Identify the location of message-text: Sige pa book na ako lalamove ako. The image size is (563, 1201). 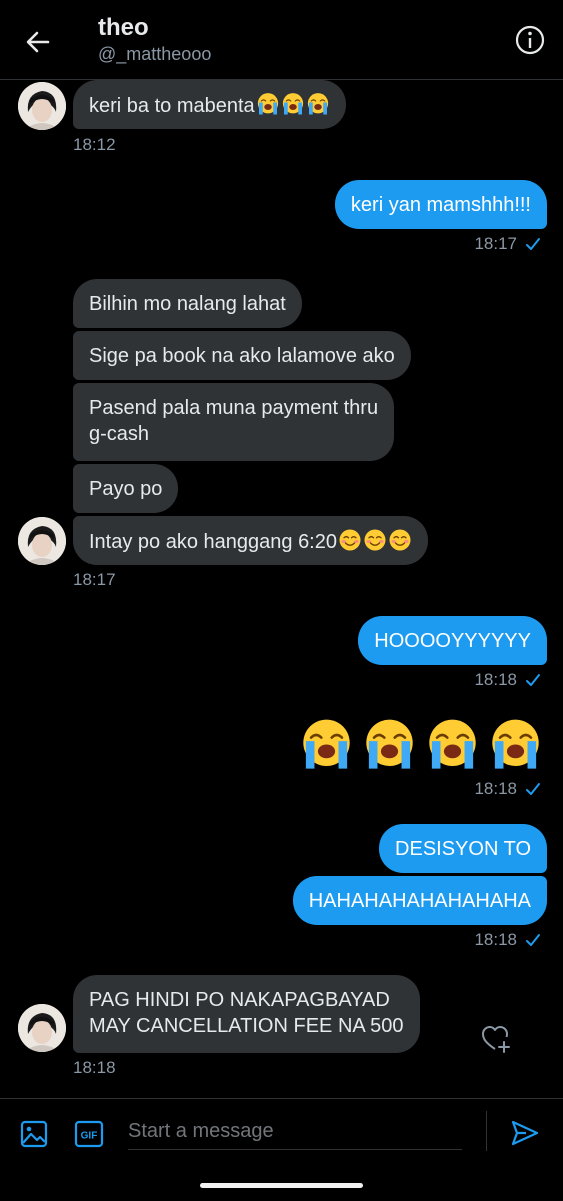
(242, 356).